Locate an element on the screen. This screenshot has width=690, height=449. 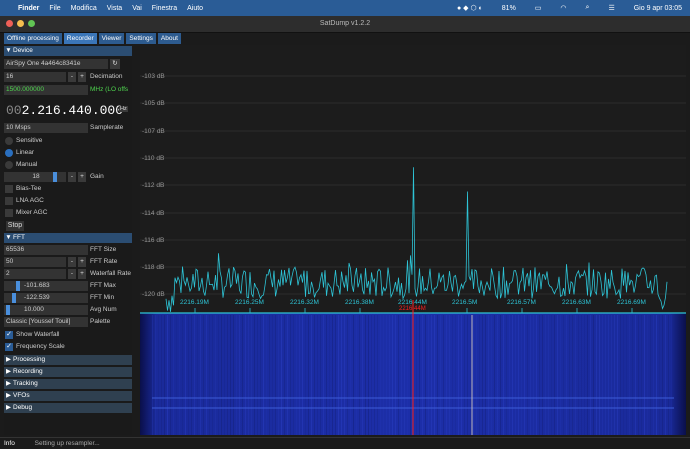
gain-mode-sensitive-radio is located at coordinates (9, 141).